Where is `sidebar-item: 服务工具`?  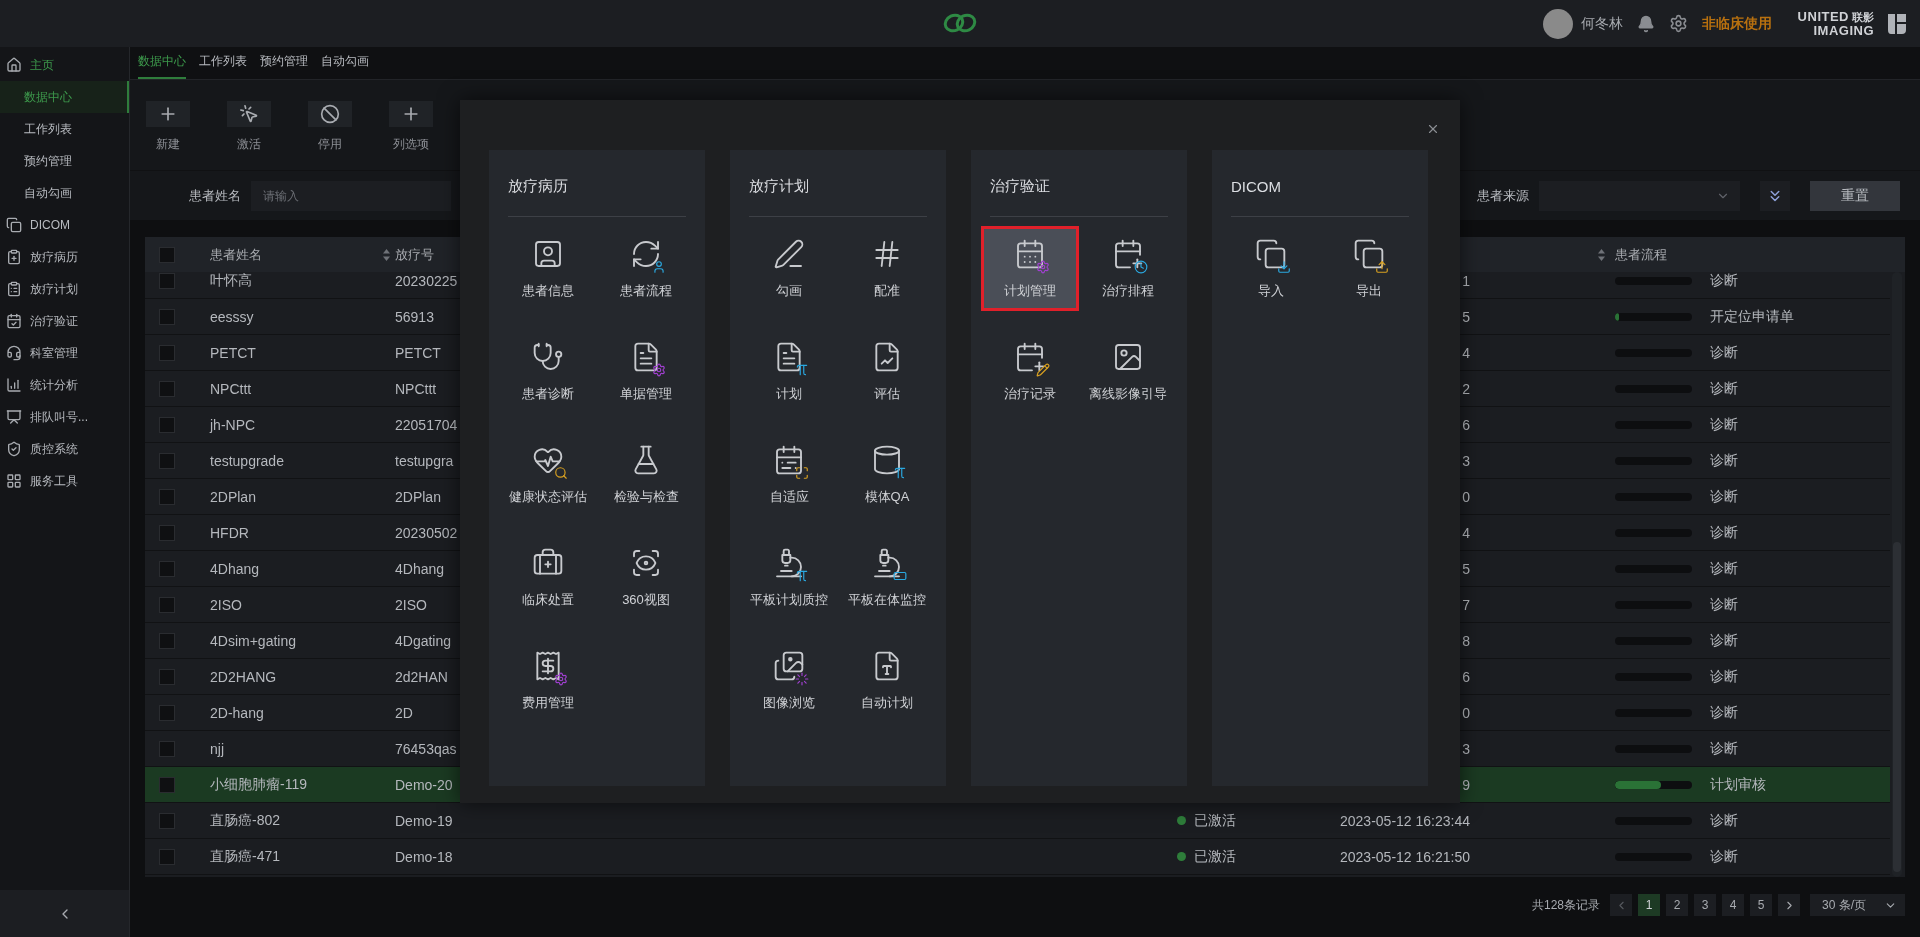
sidebar-item: 服务工具 is located at coordinates (64, 481).